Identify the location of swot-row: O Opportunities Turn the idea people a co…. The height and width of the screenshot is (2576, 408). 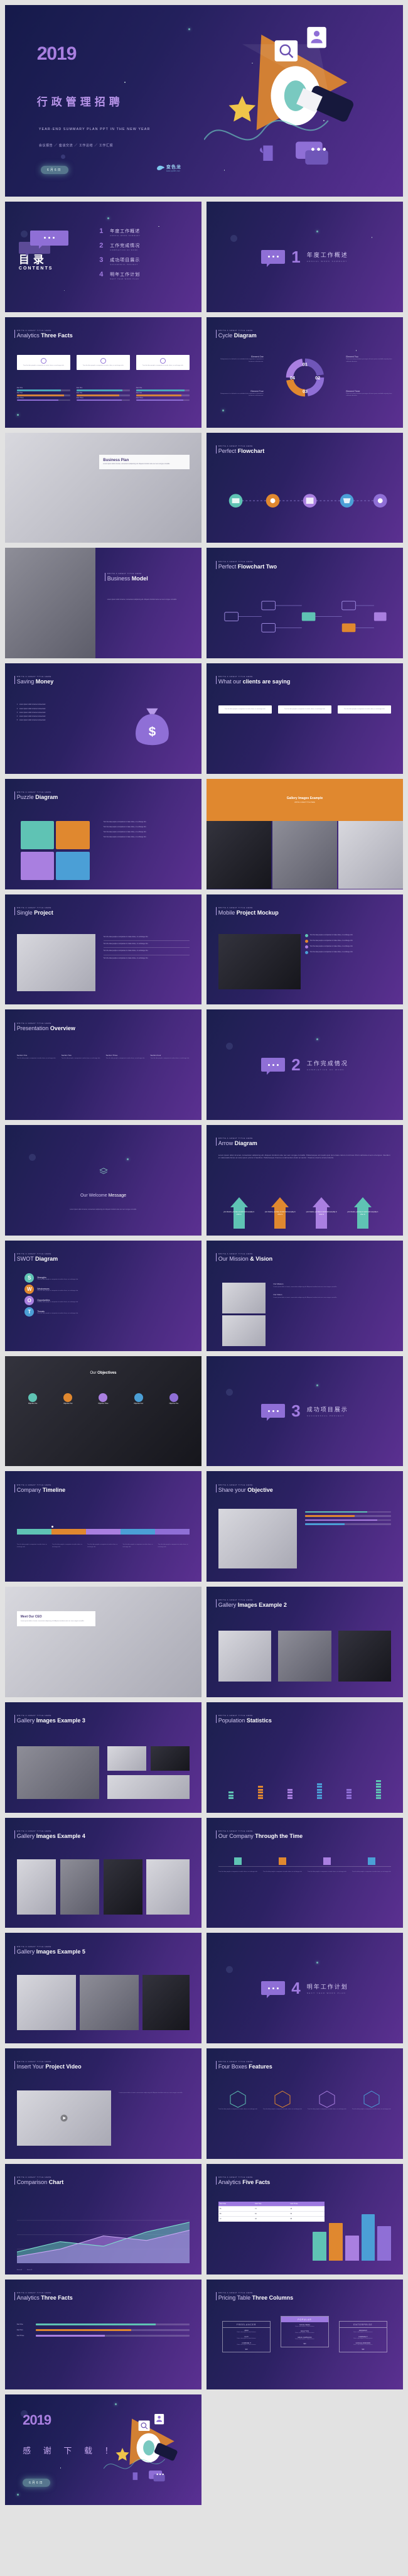
(51, 1301).